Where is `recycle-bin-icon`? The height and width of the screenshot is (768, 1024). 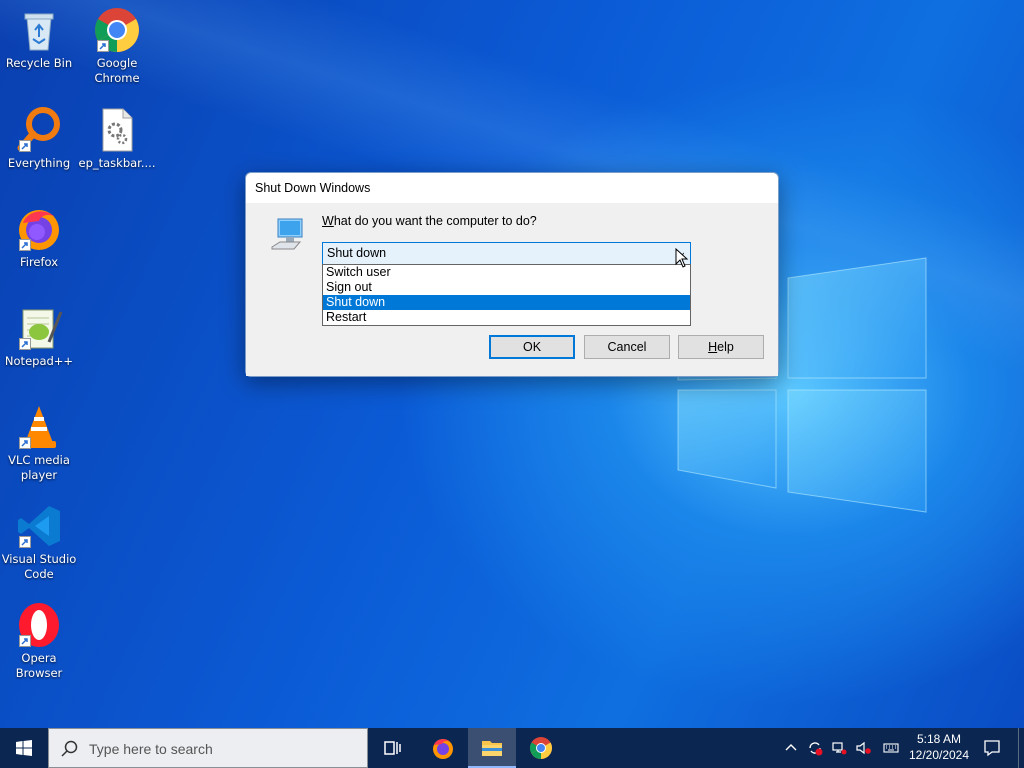
recycle-bin-icon is located at coordinates (39, 30).